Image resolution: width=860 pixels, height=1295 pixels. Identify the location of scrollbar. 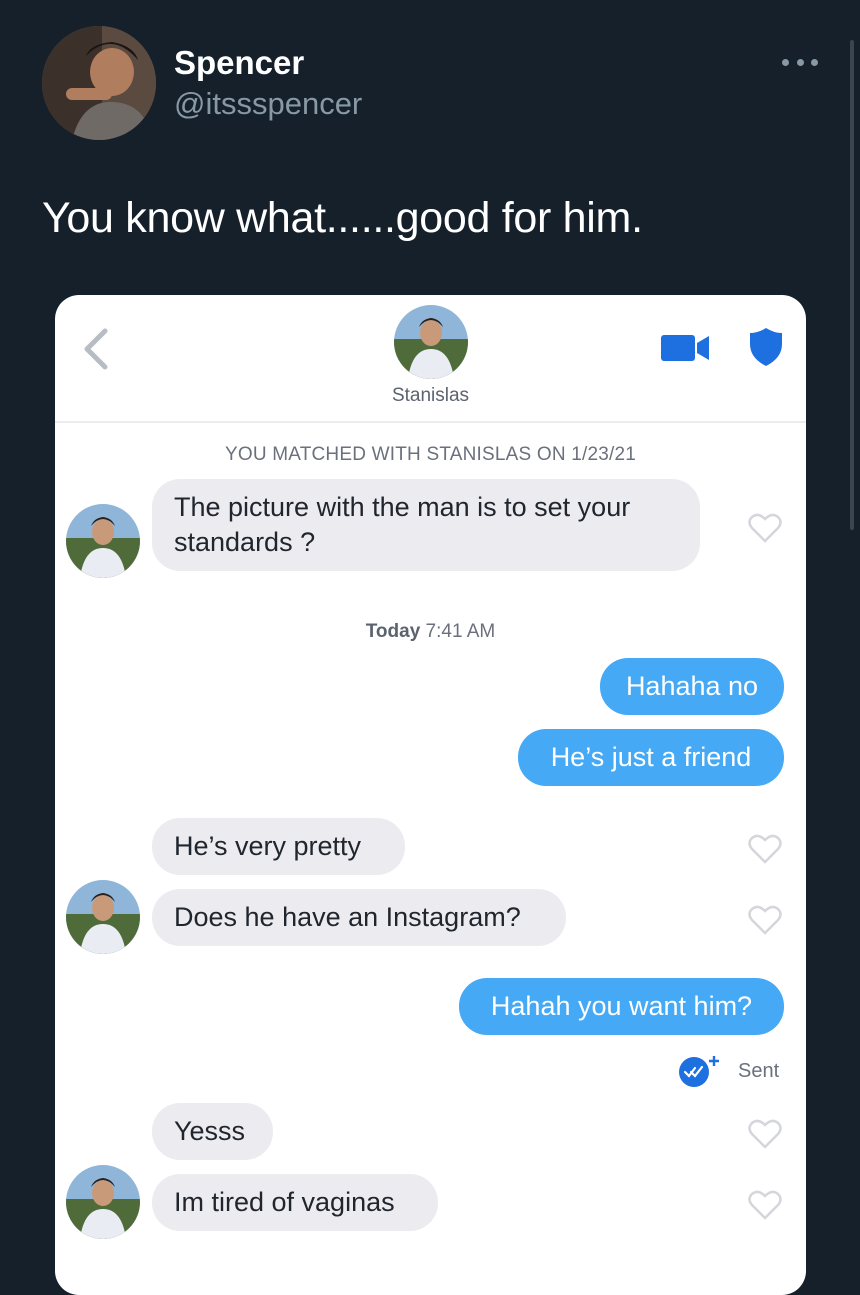
(852, 285).